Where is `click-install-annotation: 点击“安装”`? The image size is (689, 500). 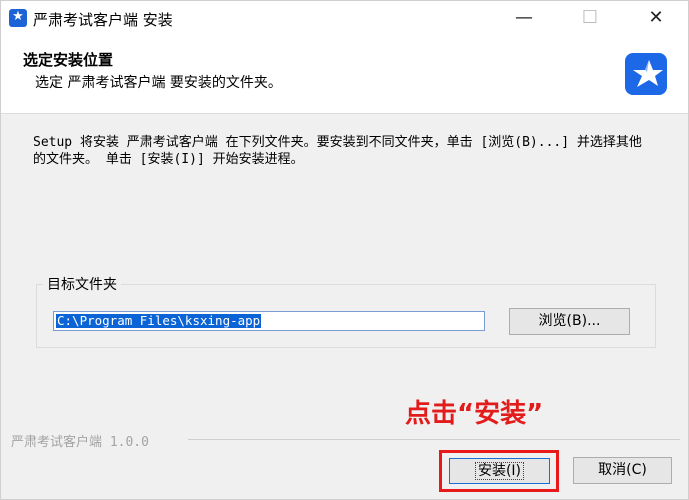 click-install-annotation: 点击“安装” is located at coordinates (474, 414).